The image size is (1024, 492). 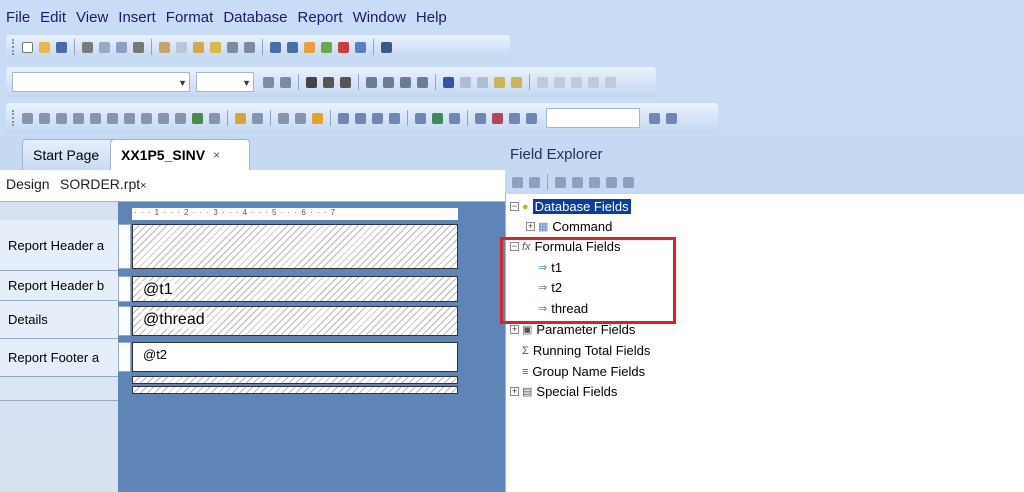 I want to click on menu-help: Help, so click(x=431, y=17).